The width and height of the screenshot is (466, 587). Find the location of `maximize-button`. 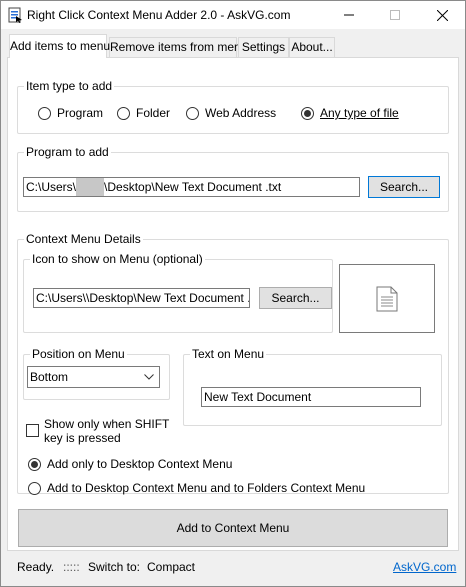

maximize-button is located at coordinates (395, 15).